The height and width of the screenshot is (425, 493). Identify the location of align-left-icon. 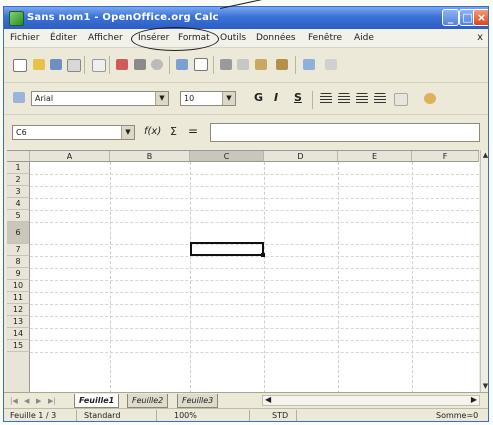
(326, 98).